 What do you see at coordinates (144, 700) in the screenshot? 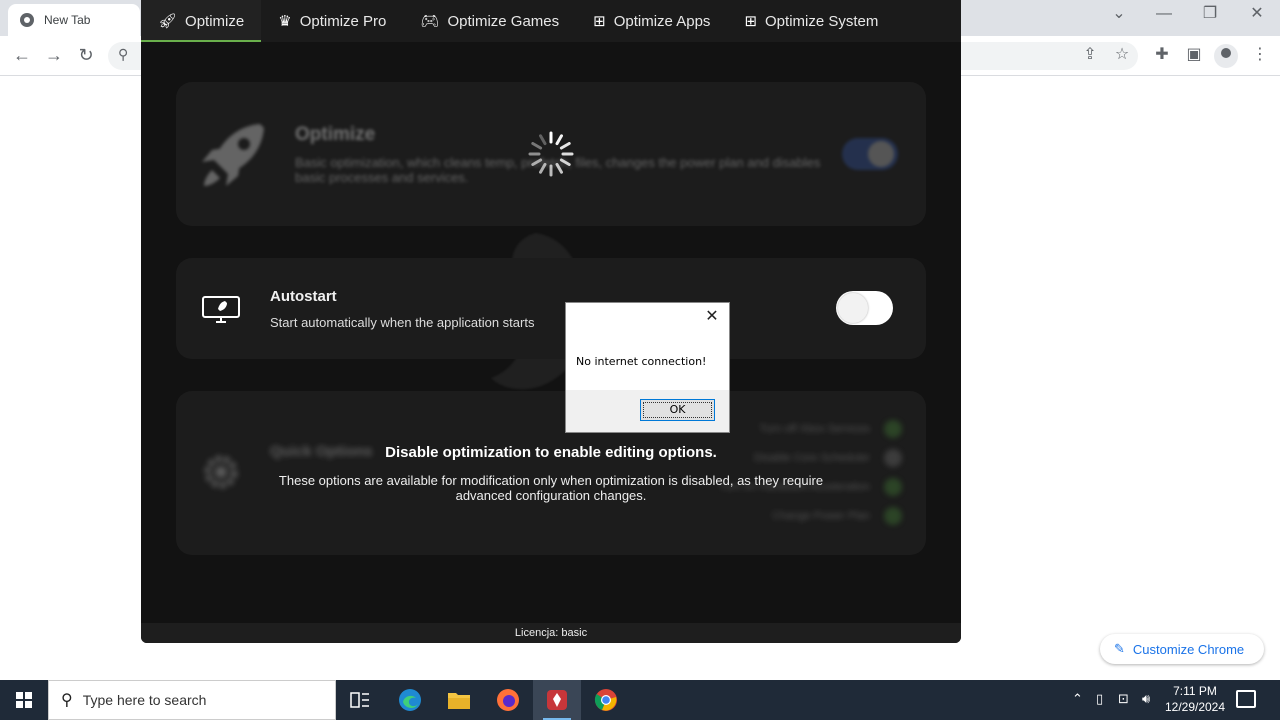
I see `taskbar-search-placeholder: Type here to search` at bounding box center [144, 700].